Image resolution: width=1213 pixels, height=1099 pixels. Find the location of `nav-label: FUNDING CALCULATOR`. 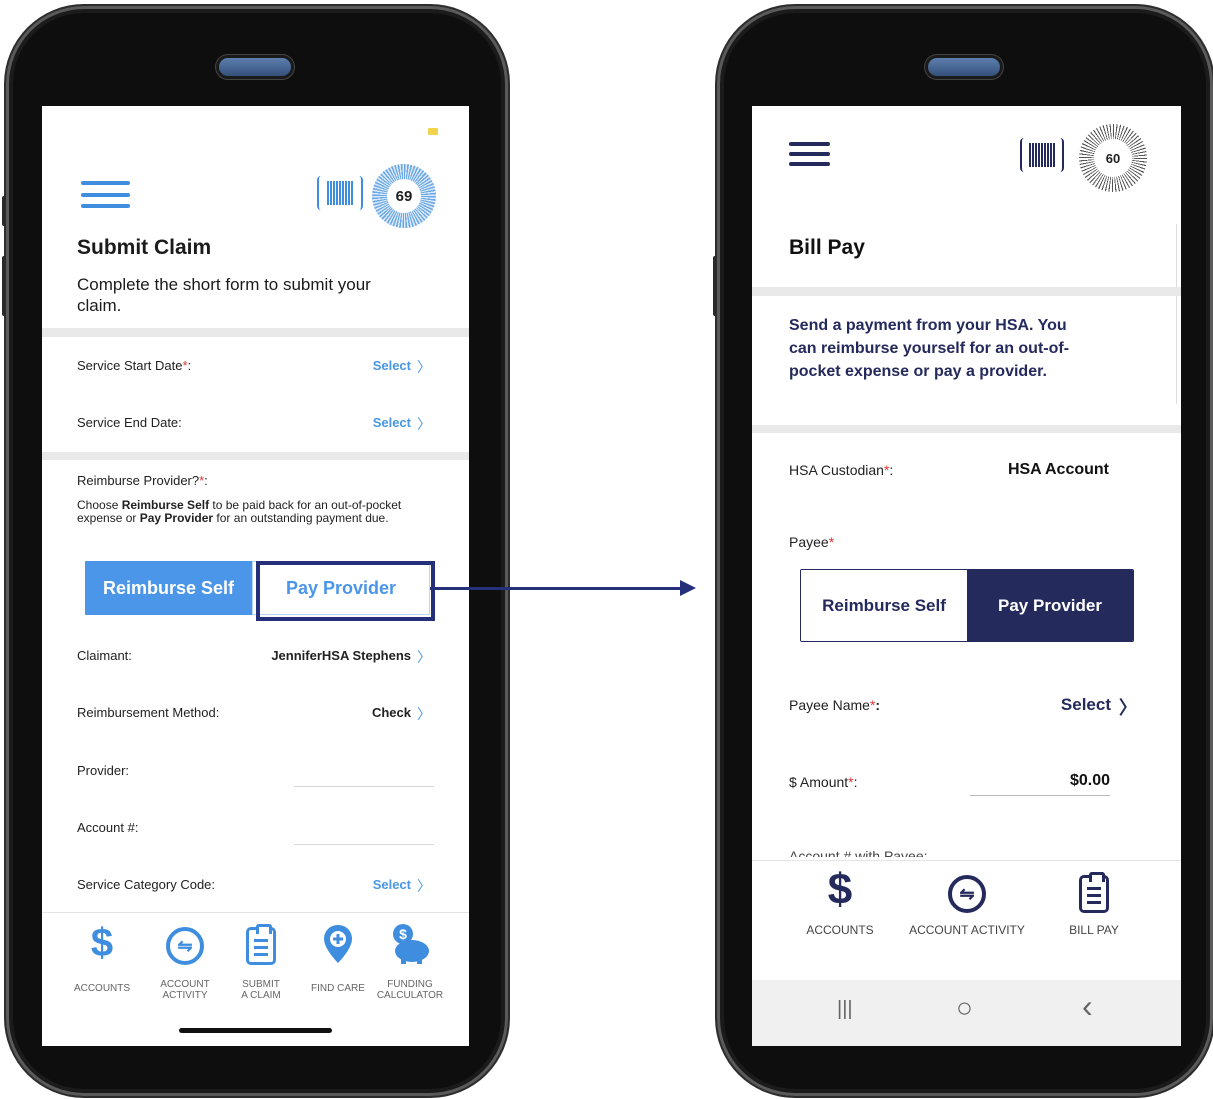

nav-label: FUNDING CALCULATOR is located at coordinates (410, 990).